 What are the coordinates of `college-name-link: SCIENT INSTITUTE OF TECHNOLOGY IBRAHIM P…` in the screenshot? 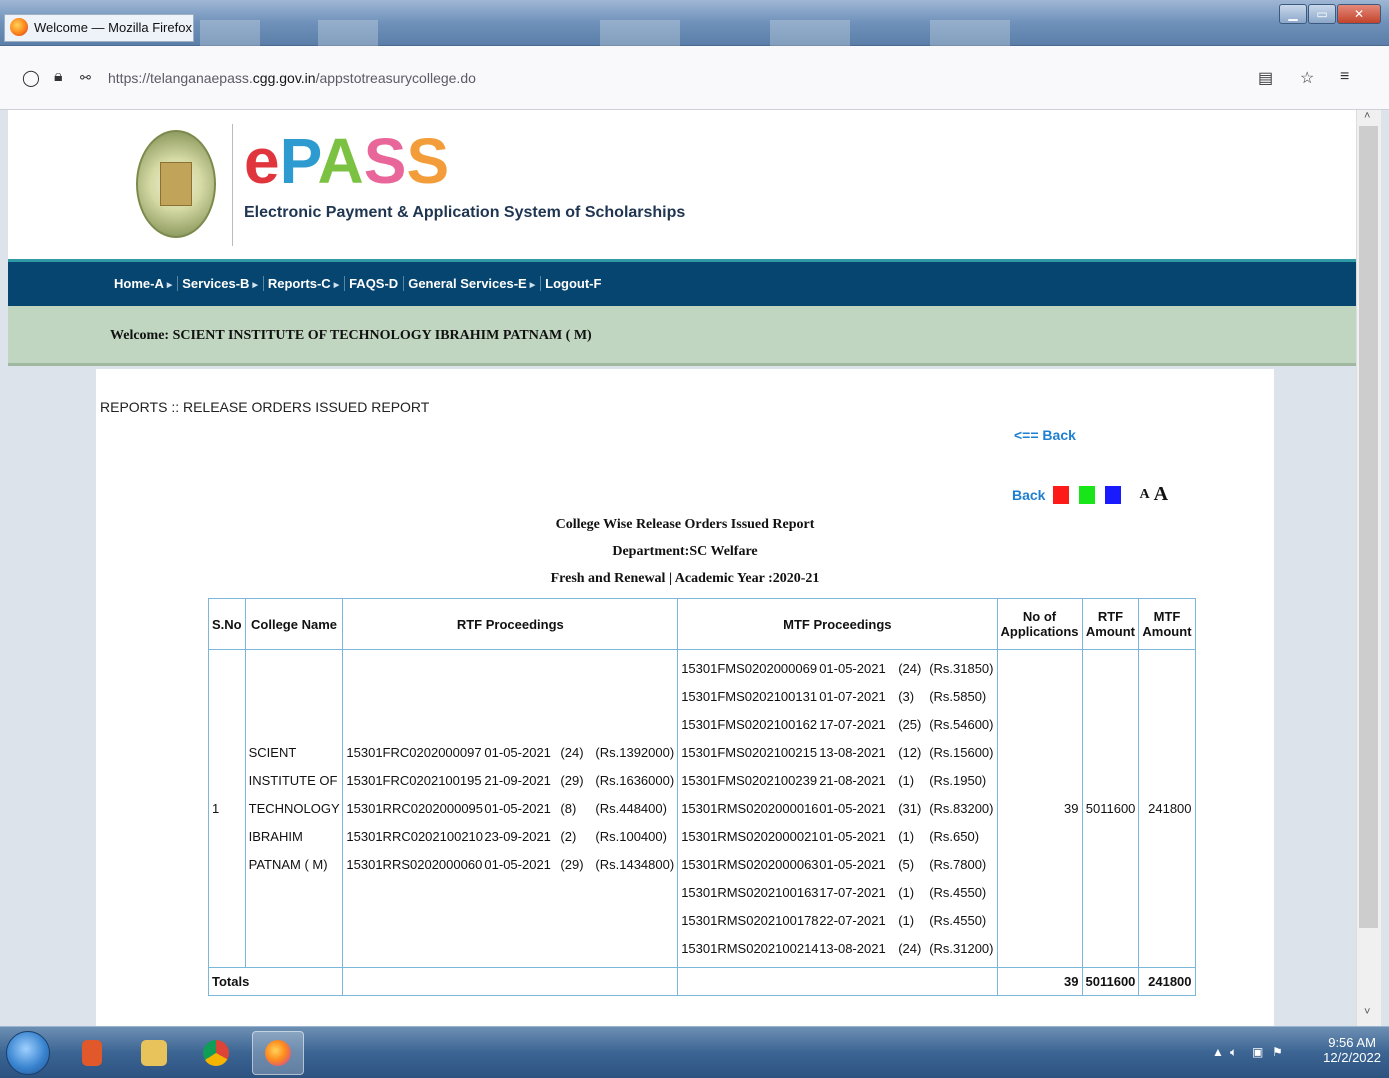 It's located at (294, 808).